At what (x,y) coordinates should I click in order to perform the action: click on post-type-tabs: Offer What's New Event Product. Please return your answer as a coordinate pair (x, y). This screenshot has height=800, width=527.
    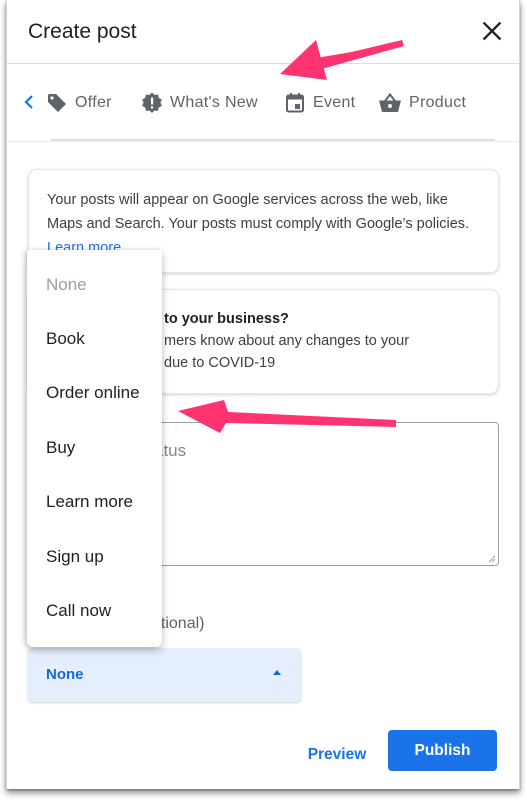
    Looking at the image, I should click on (263, 102).